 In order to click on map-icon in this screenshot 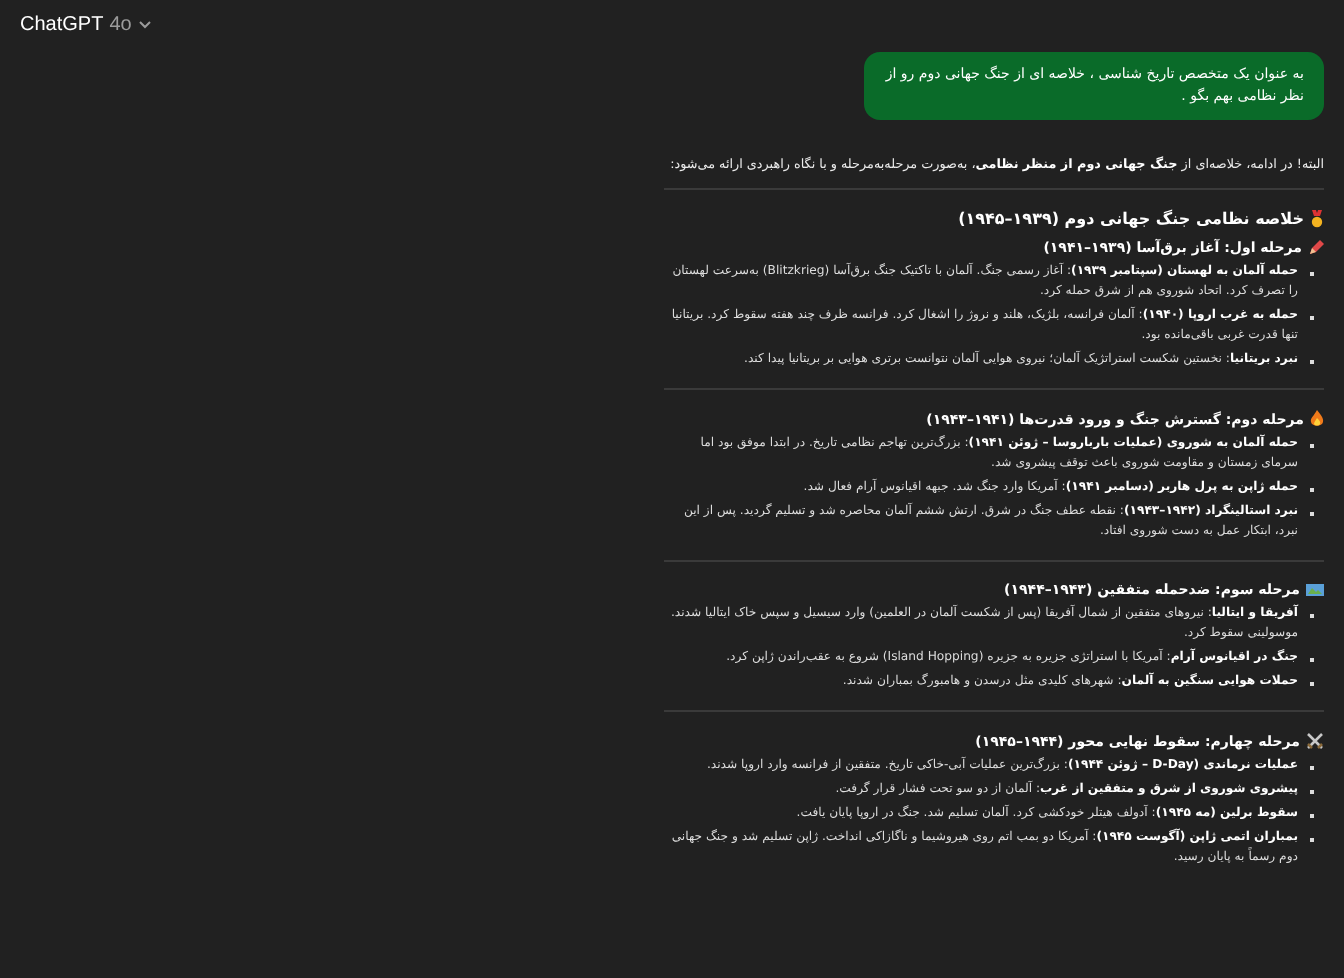, I will do `click(1315, 590)`.